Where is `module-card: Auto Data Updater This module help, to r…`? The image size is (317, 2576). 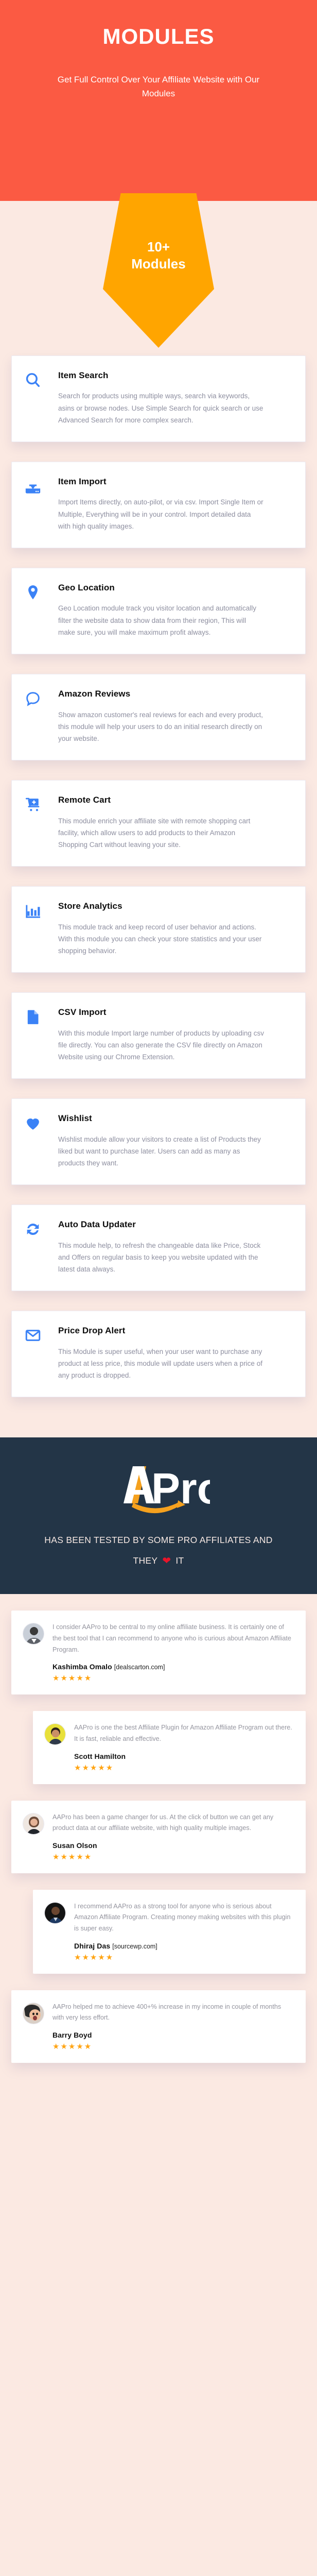
module-card: Auto Data Updater This module help, to r… is located at coordinates (158, 1248).